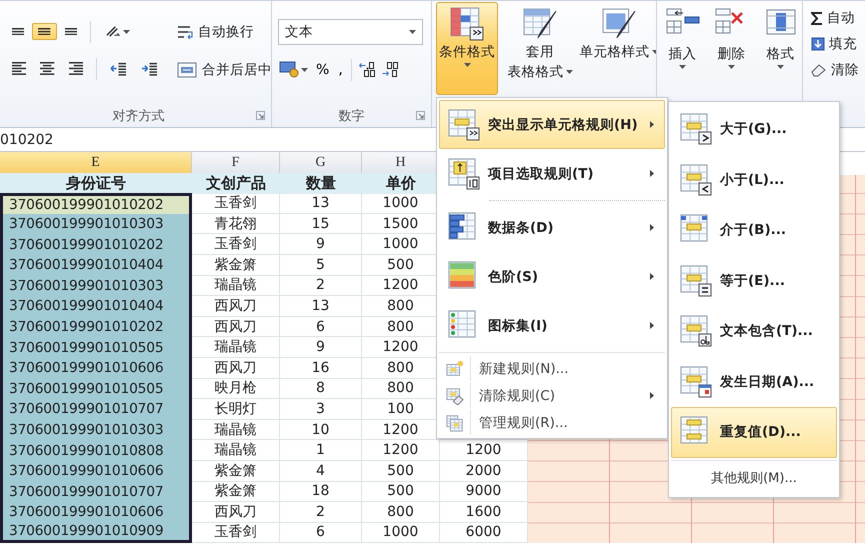 Image resolution: width=865 pixels, height=551 pixels. I want to click on header-cell: 文创产品, so click(236, 183).